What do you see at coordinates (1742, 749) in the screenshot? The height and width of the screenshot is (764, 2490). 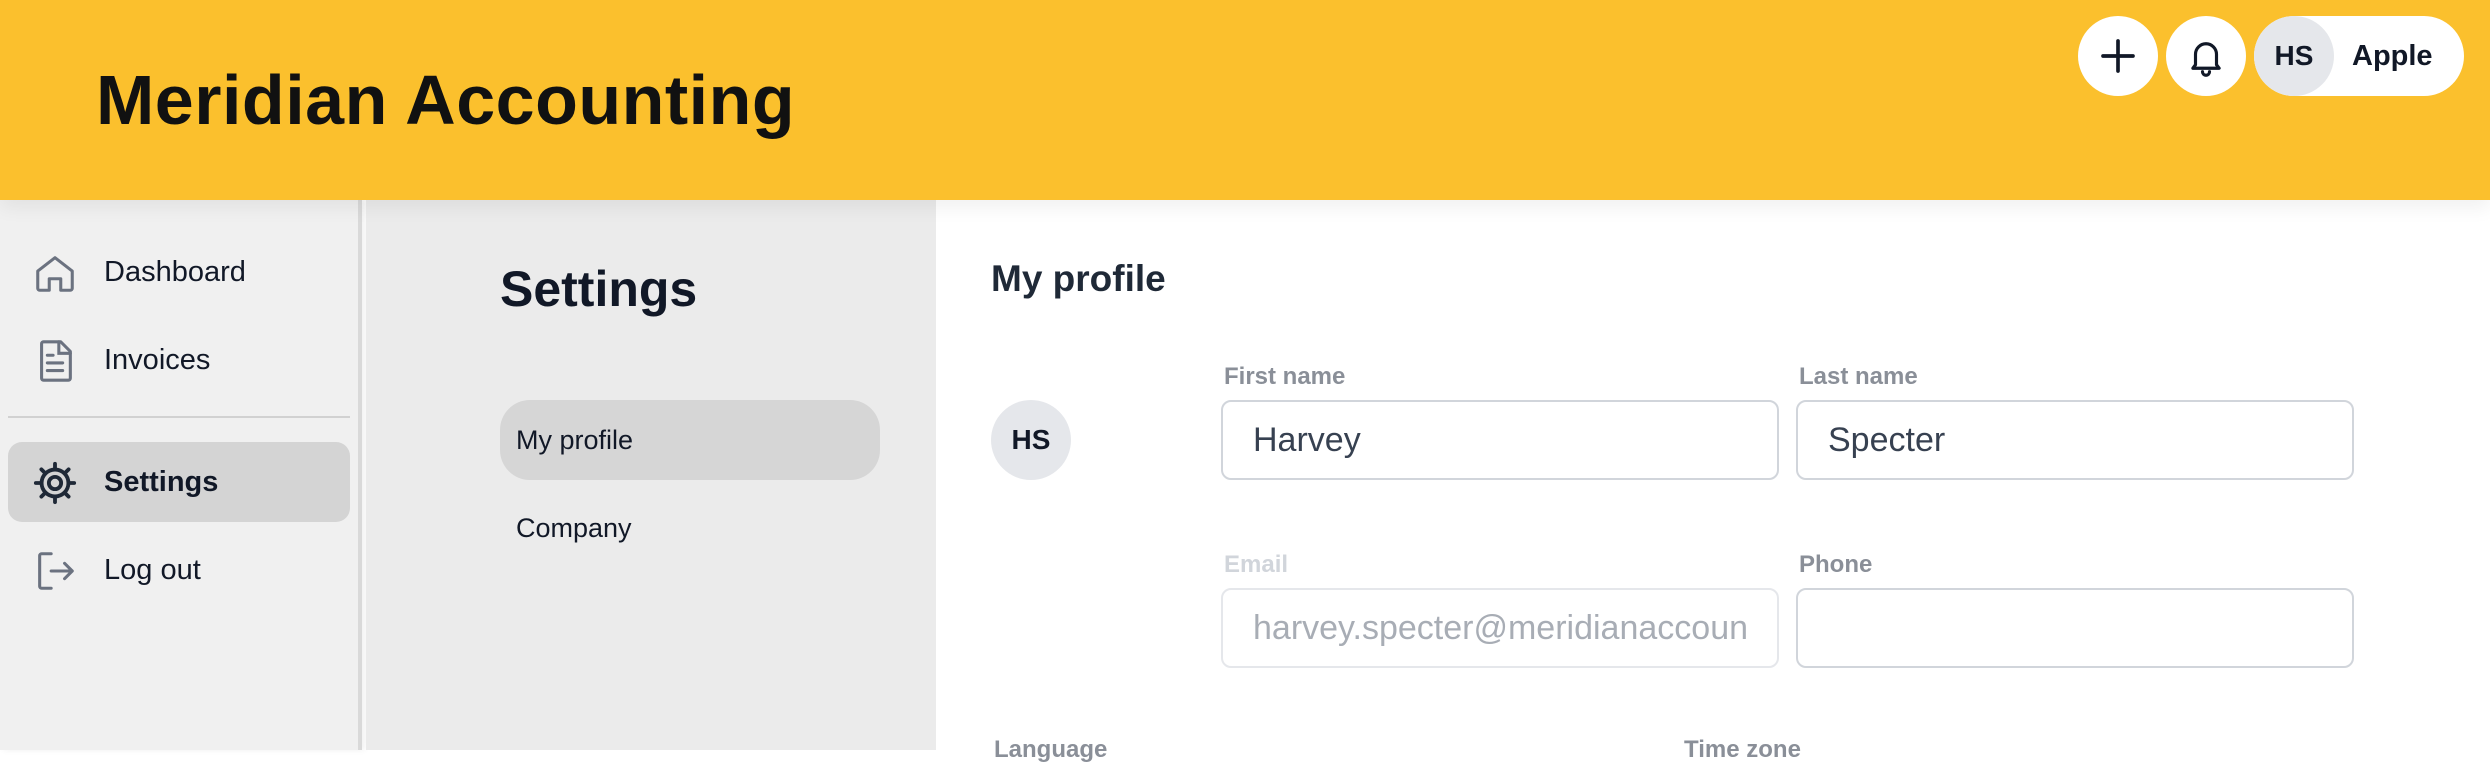 I see `time-zone-label: Time zone` at bounding box center [1742, 749].